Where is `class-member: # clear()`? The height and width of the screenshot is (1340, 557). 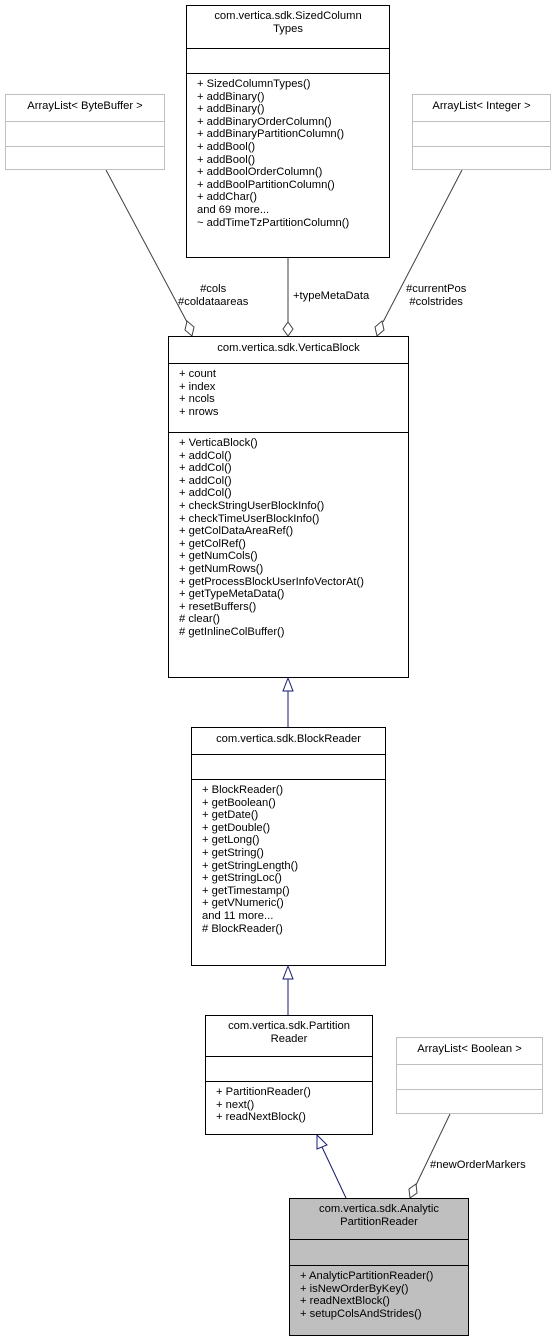 class-member: # clear() is located at coordinates (200, 619).